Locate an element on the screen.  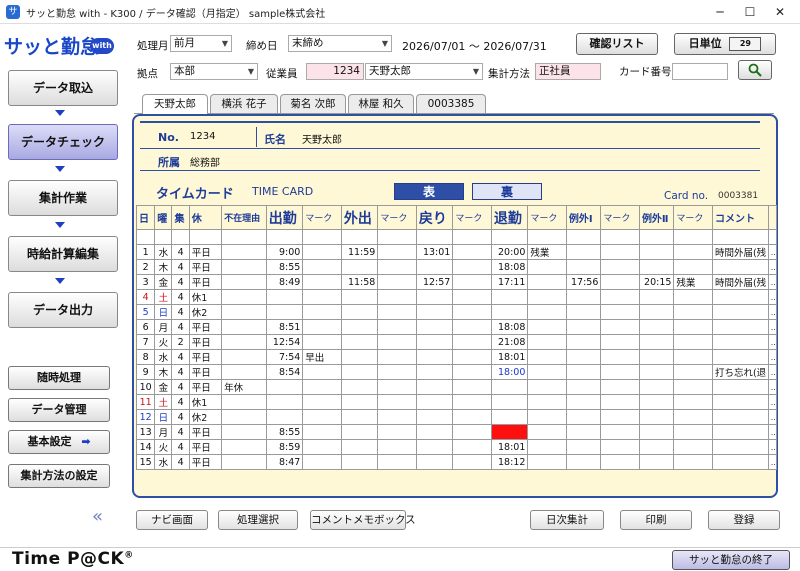
cell-lv: 18:00 is located at coordinates (509, 372).